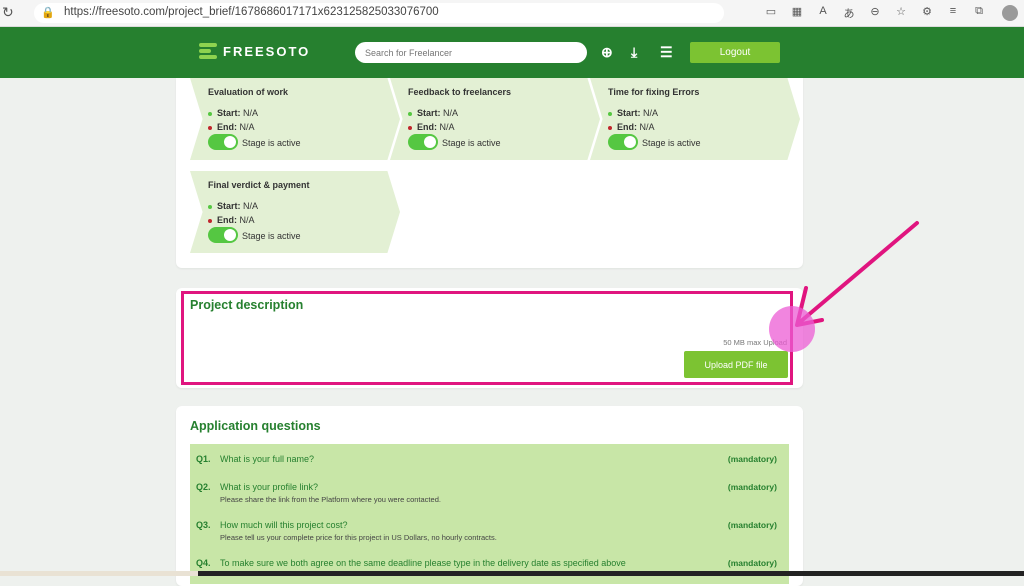 This screenshot has width=1024, height=586. I want to click on annotation-arrow, so click(857, 274).